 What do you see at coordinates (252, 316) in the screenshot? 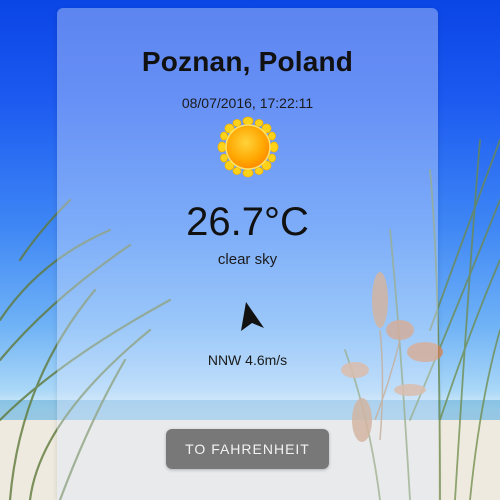
I see `wind-direction-arrow-icon` at bounding box center [252, 316].